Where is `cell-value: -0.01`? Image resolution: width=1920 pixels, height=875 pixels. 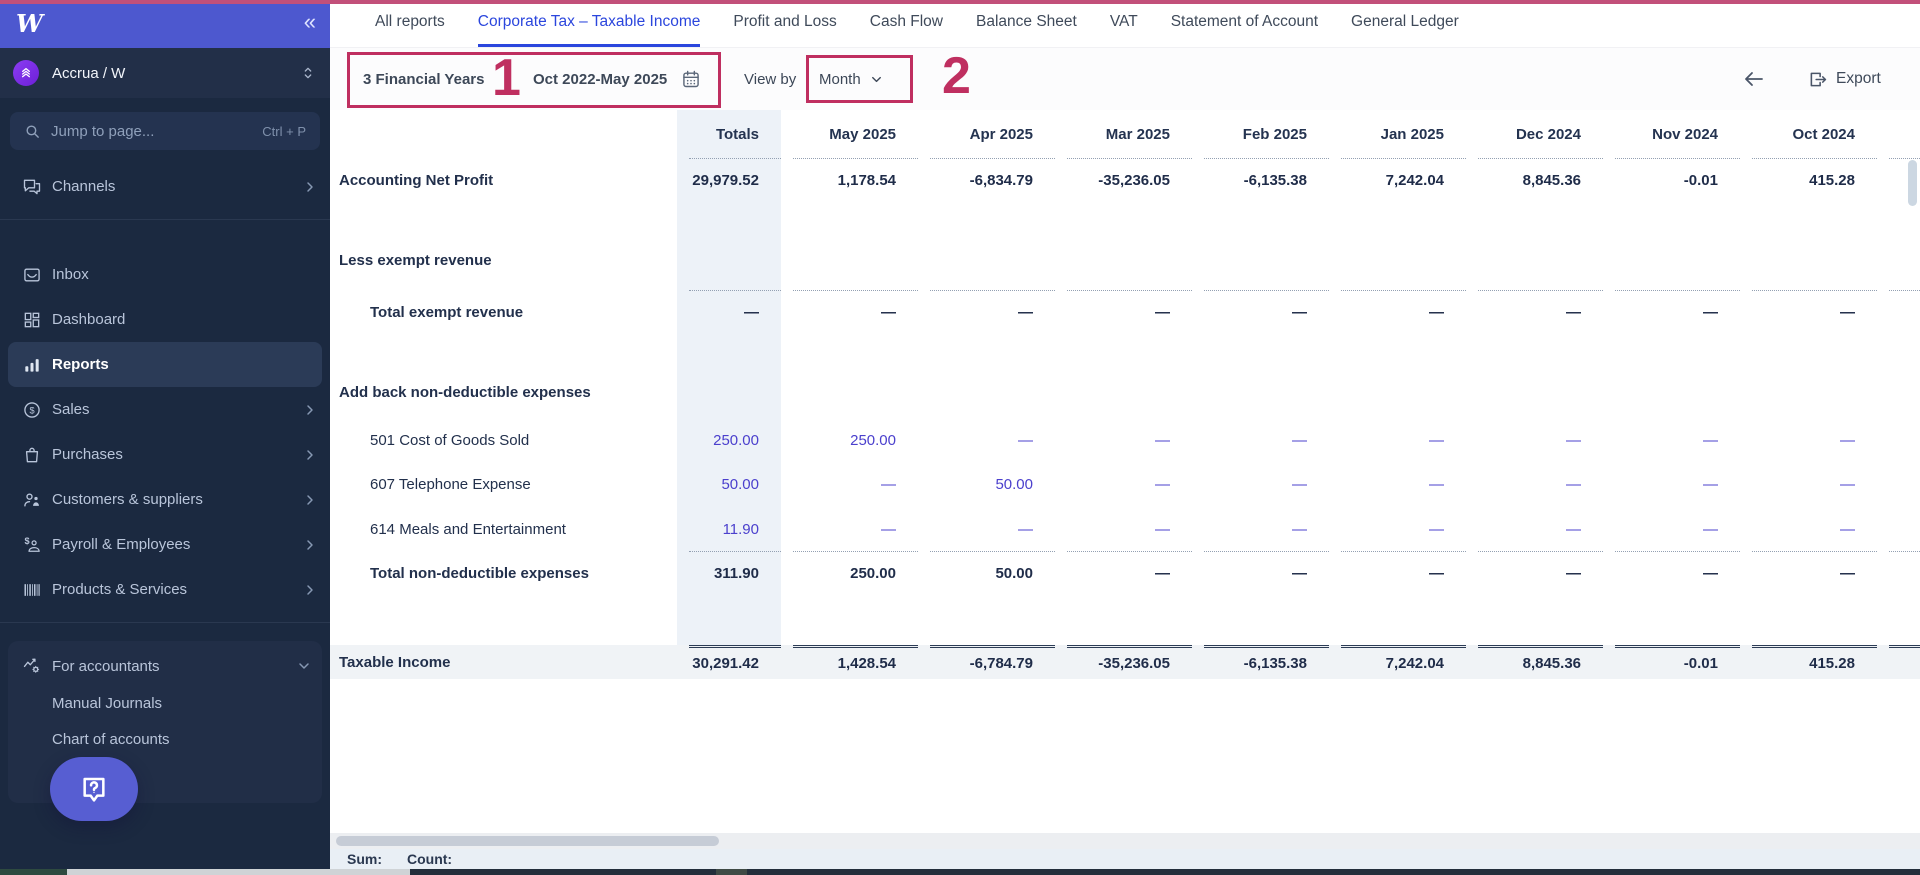
cell-value: -0.01 is located at coordinates (1700, 663).